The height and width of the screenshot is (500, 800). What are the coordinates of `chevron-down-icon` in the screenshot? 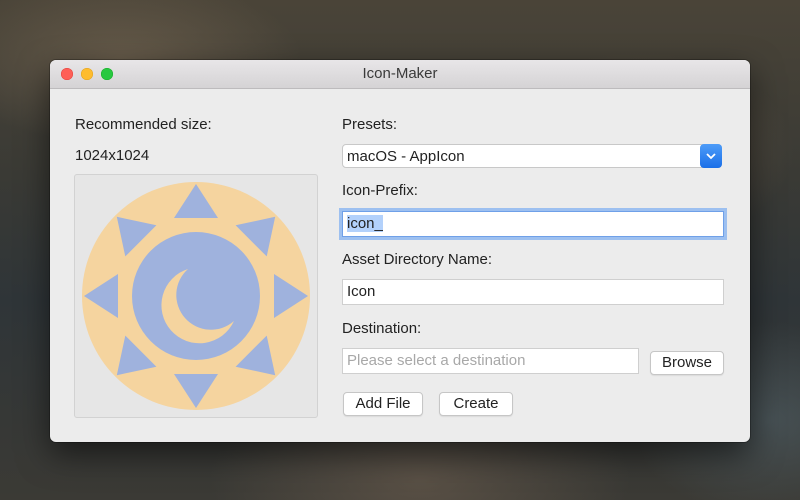 It's located at (711, 156).